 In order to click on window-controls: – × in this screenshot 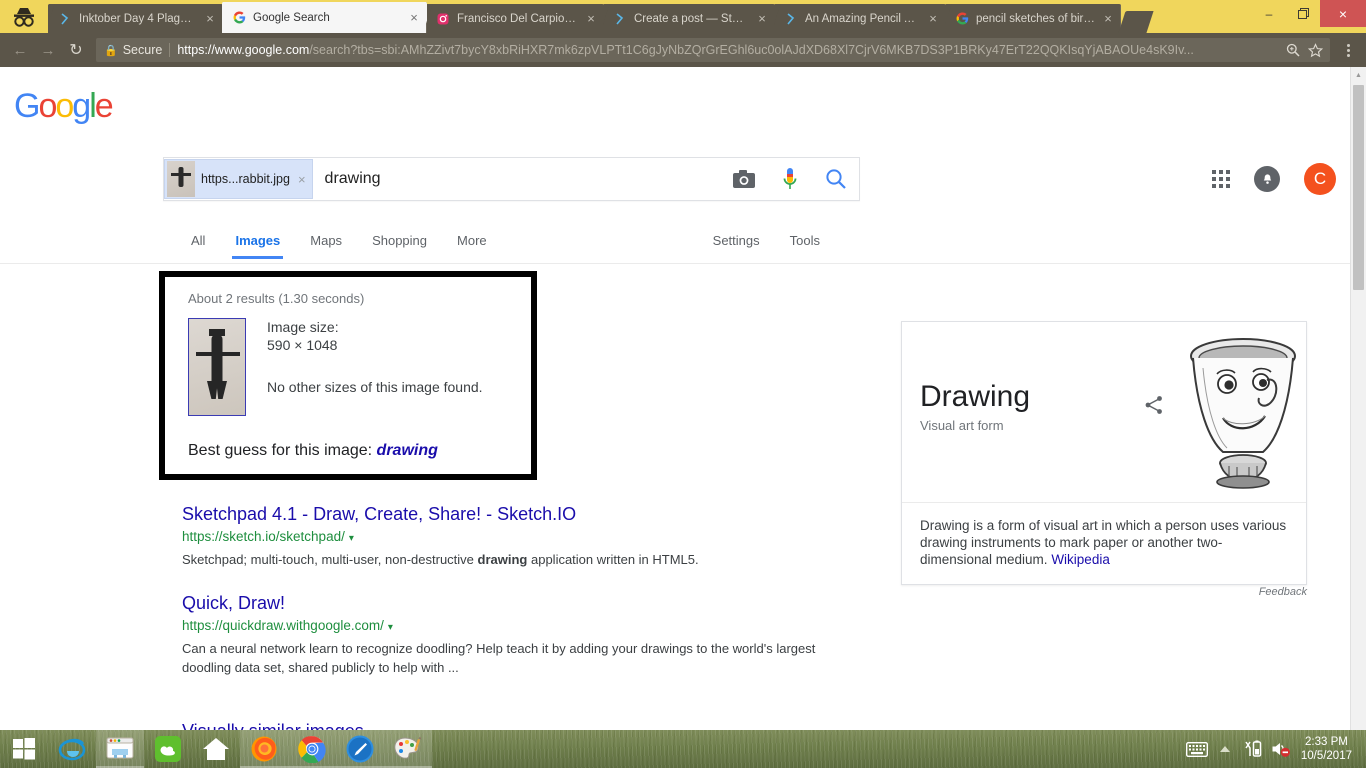, I will do `click(1309, 16)`.